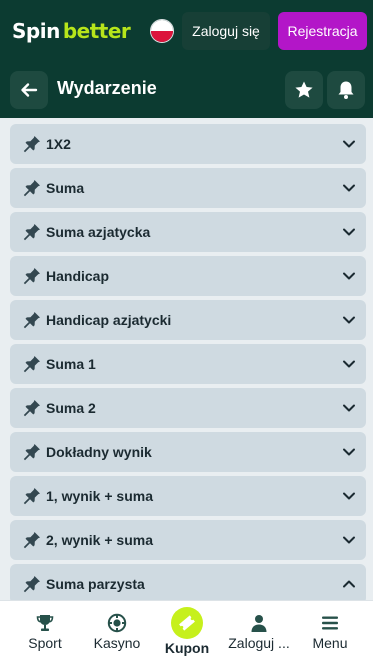 This screenshot has width=373, height=666. I want to click on chip-icon, so click(117, 623).